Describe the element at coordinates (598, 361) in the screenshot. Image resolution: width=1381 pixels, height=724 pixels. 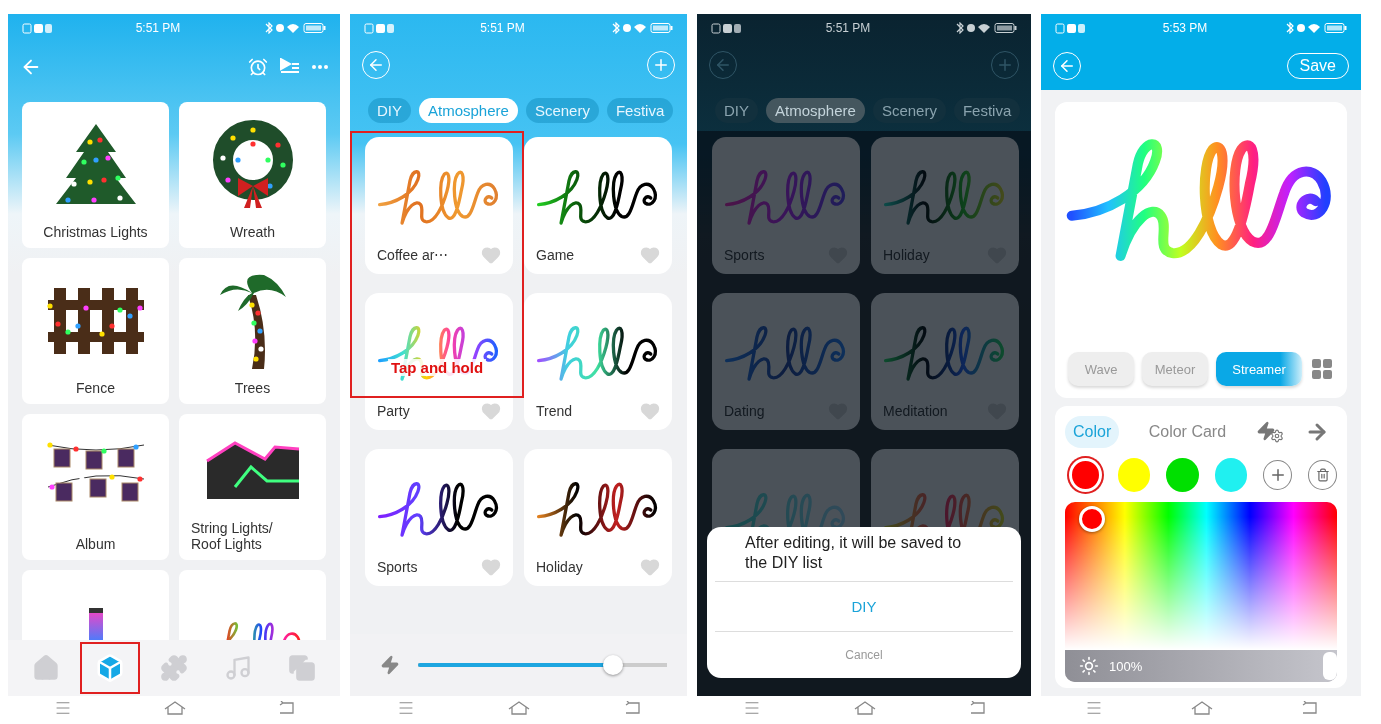
I see `effect-card: Trend` at that location.